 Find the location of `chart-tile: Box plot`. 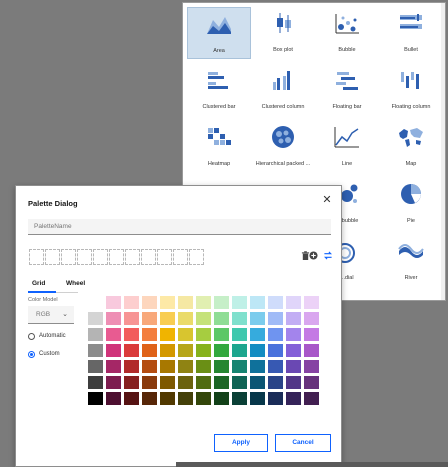

chart-tile: Box plot is located at coordinates (283, 33).